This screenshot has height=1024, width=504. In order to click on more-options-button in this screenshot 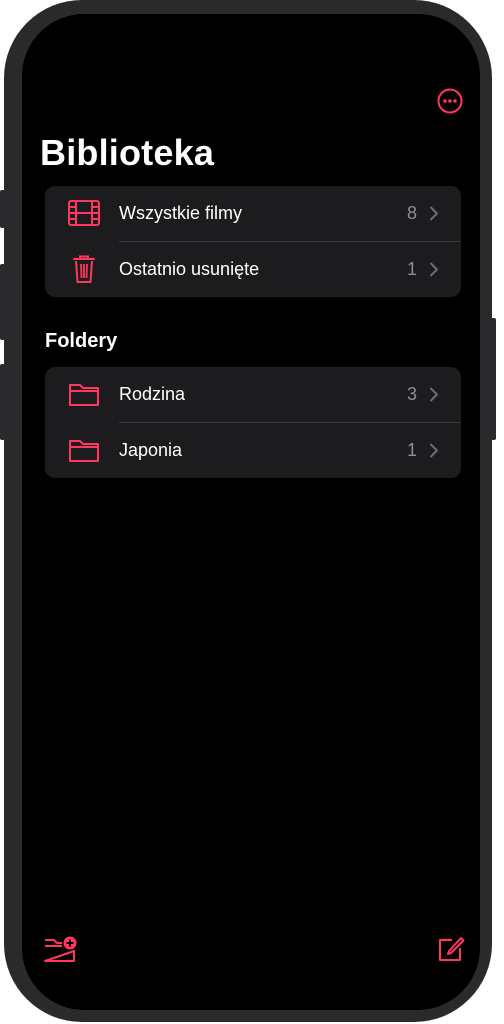, I will do `click(450, 101)`.